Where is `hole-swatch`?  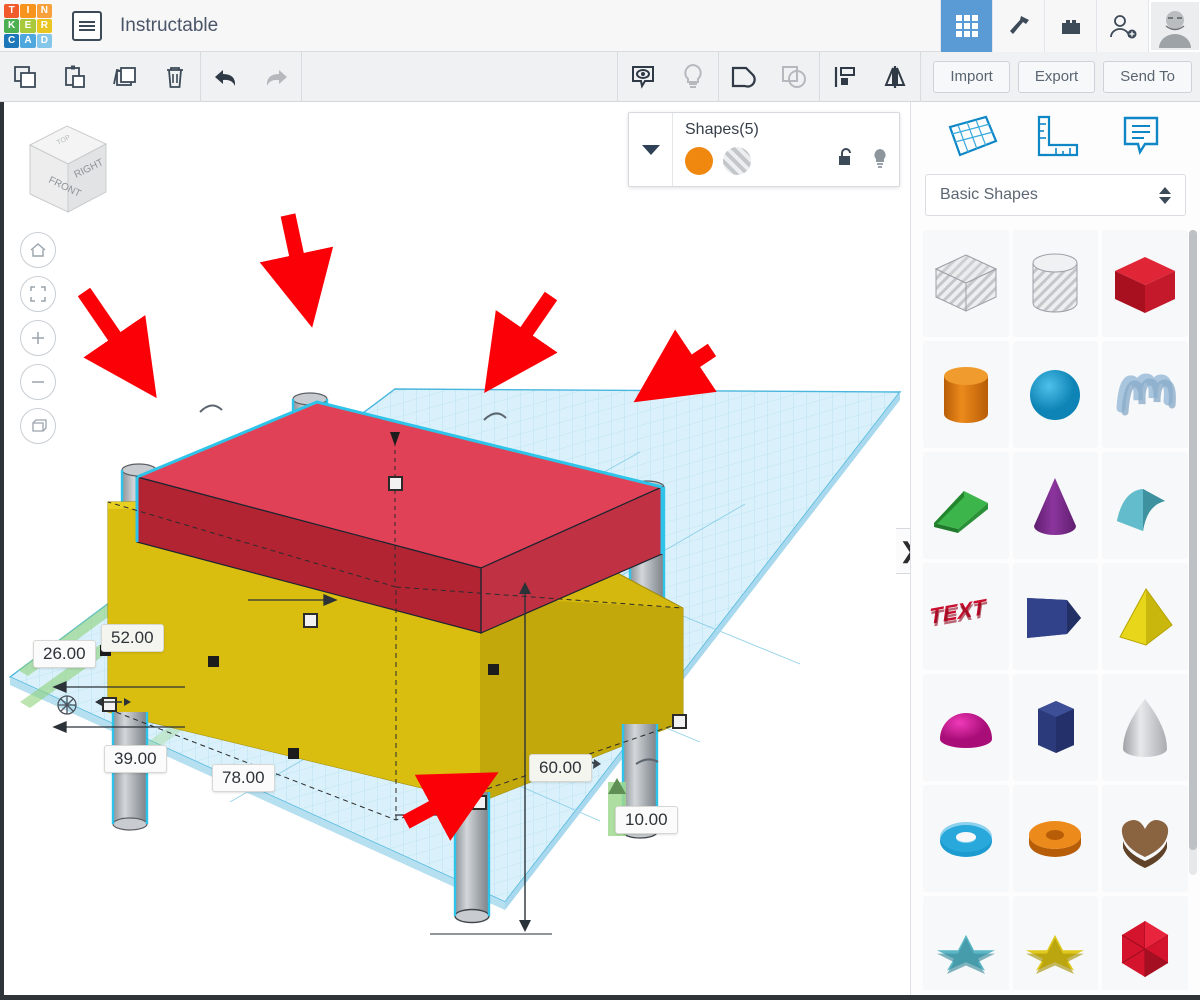 hole-swatch is located at coordinates (737, 161).